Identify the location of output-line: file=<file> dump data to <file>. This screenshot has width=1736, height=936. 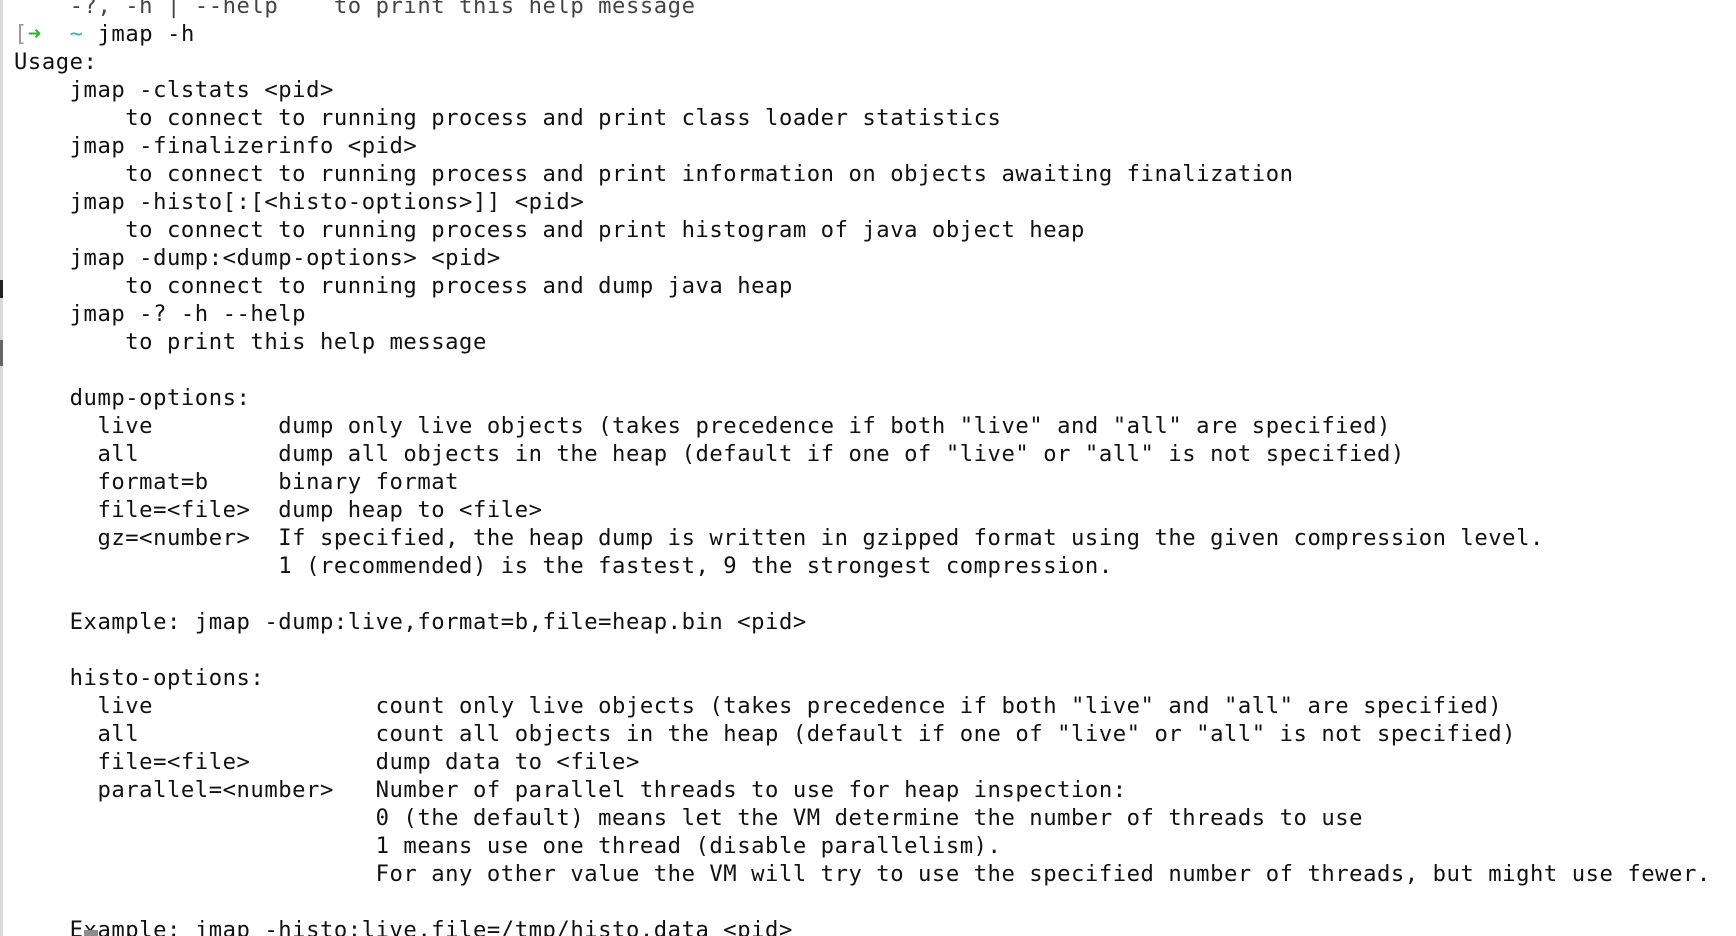
(327, 762).